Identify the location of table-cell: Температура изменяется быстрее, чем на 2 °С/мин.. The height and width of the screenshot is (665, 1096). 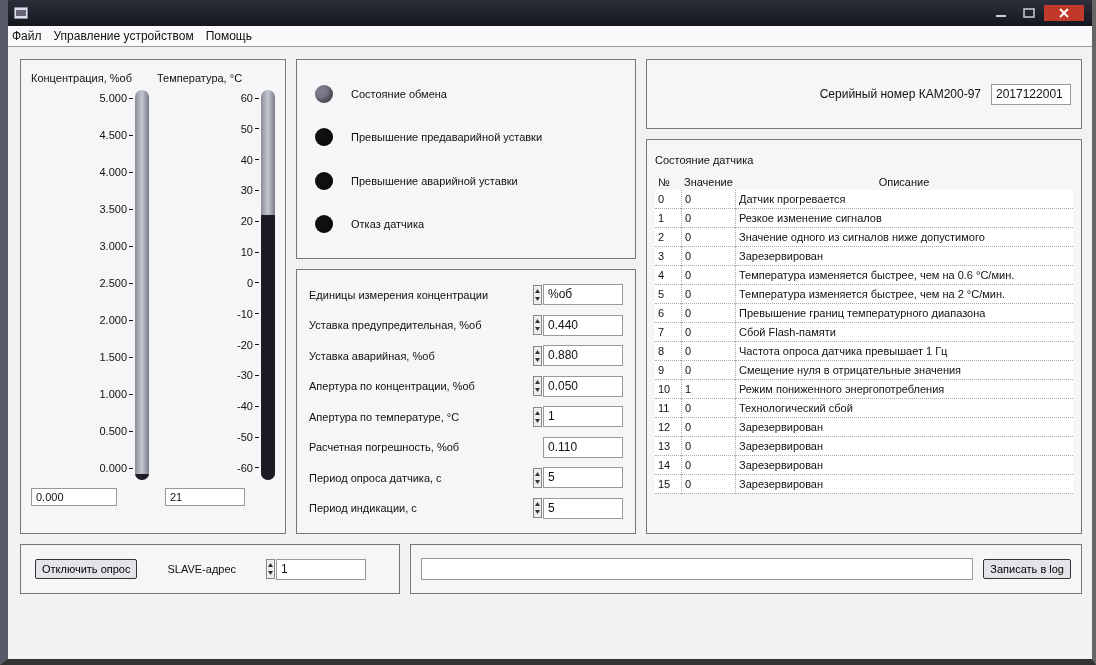
(904, 294).